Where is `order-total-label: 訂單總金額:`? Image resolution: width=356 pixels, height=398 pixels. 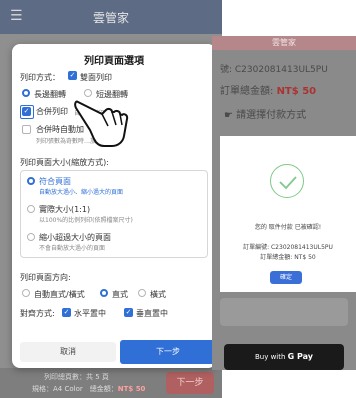 order-total-label: 訂單總金額: is located at coordinates (248, 91).